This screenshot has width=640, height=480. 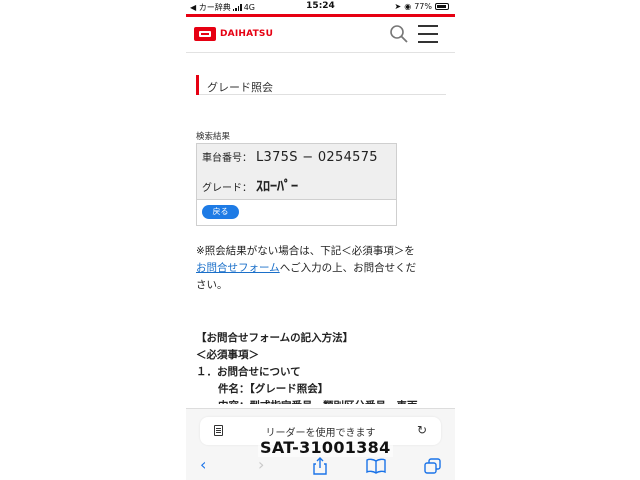 I want to click on results-label: 検索結果, so click(x=213, y=137).